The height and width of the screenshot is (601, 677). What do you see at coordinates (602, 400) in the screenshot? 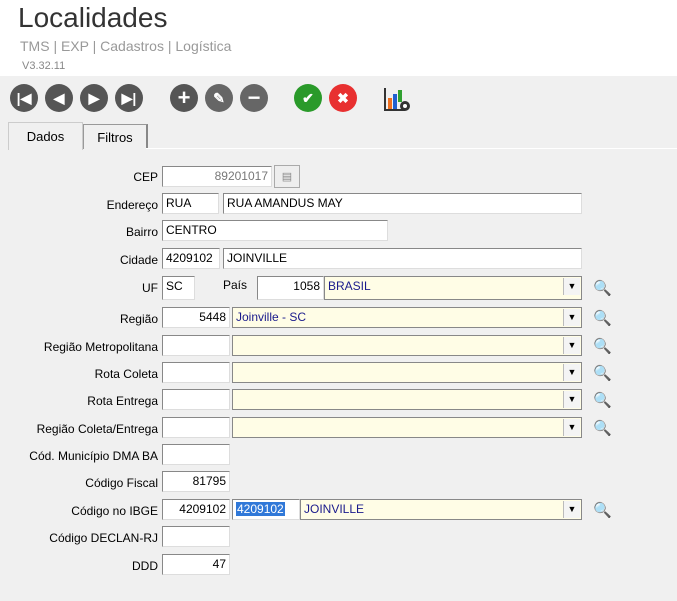
I see `rota-entrega-search-icon: 🔍` at bounding box center [602, 400].